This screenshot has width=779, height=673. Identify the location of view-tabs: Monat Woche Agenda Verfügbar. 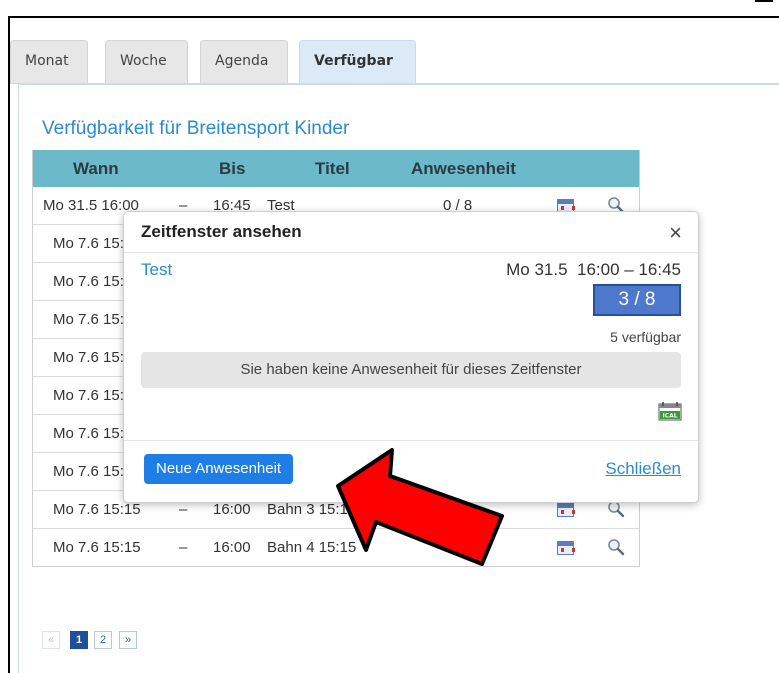
(394, 62).